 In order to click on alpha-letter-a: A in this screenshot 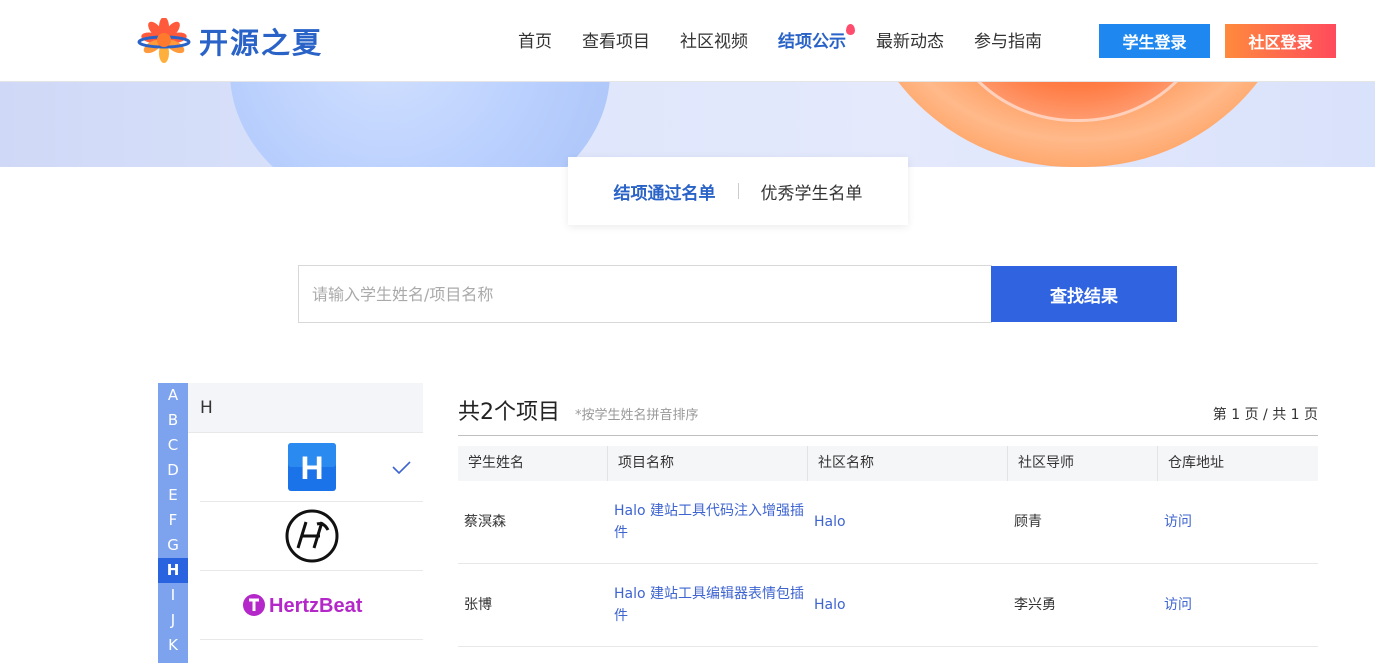, I will do `click(173, 395)`.